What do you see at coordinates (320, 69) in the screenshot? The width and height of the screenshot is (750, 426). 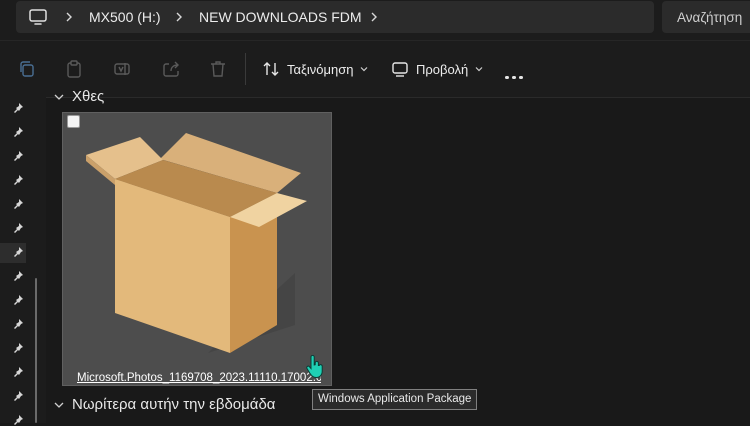 I see `sort-label: Ταξινόμηση` at bounding box center [320, 69].